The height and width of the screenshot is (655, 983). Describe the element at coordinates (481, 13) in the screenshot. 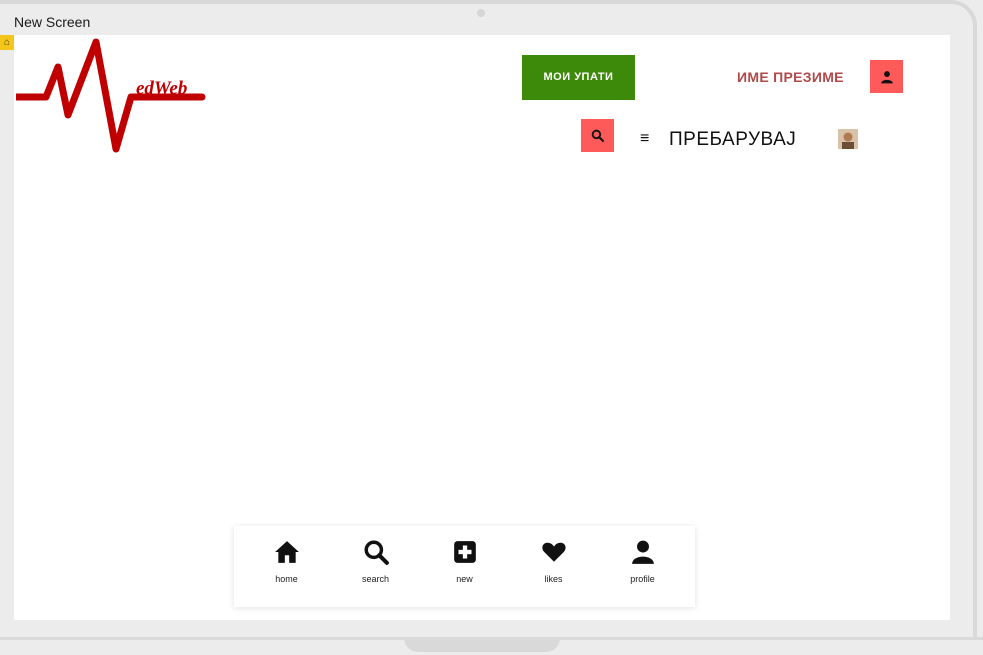

I see `camera-dot` at that location.